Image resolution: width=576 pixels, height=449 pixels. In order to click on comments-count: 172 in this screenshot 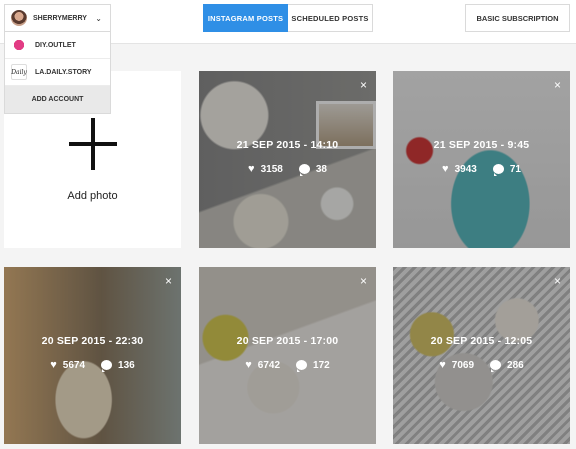, I will do `click(321, 365)`.